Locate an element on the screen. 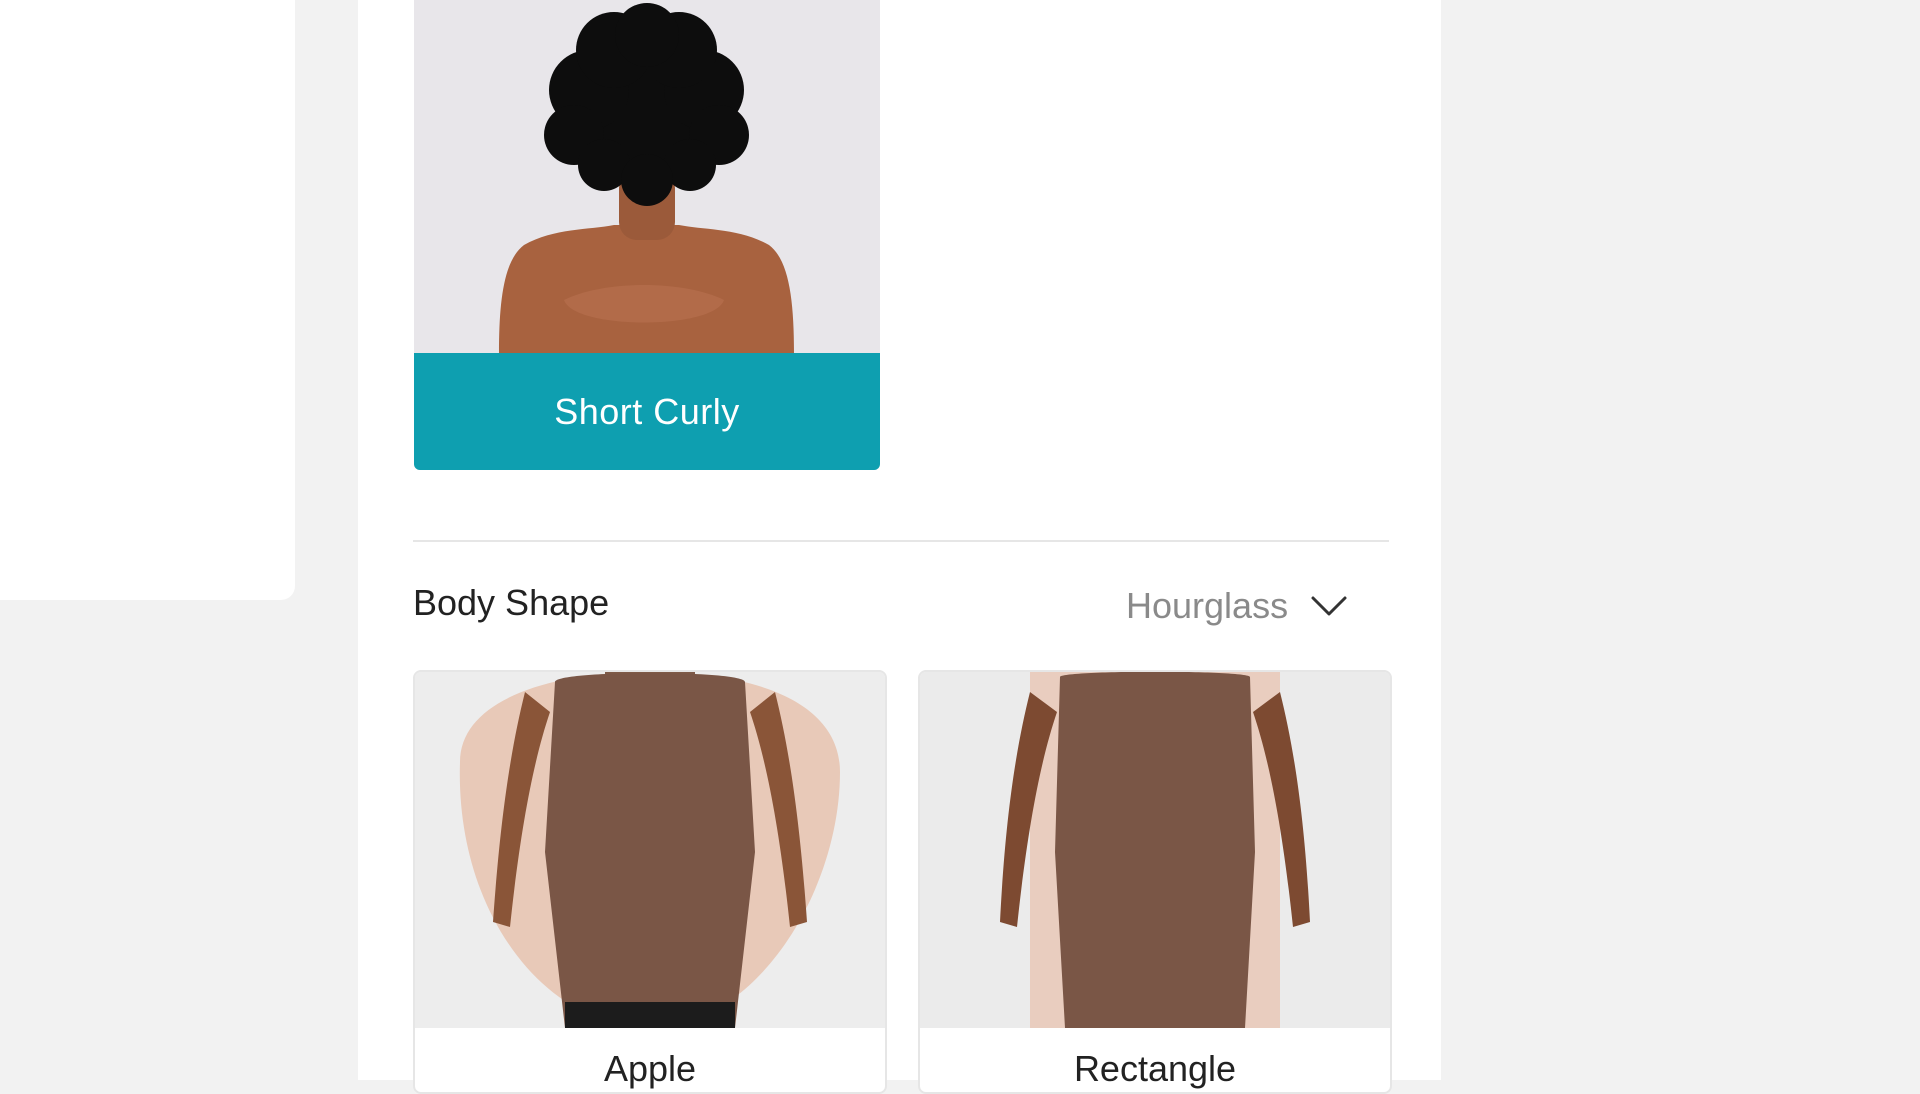  body-shape-preview-apple is located at coordinates (650, 850).